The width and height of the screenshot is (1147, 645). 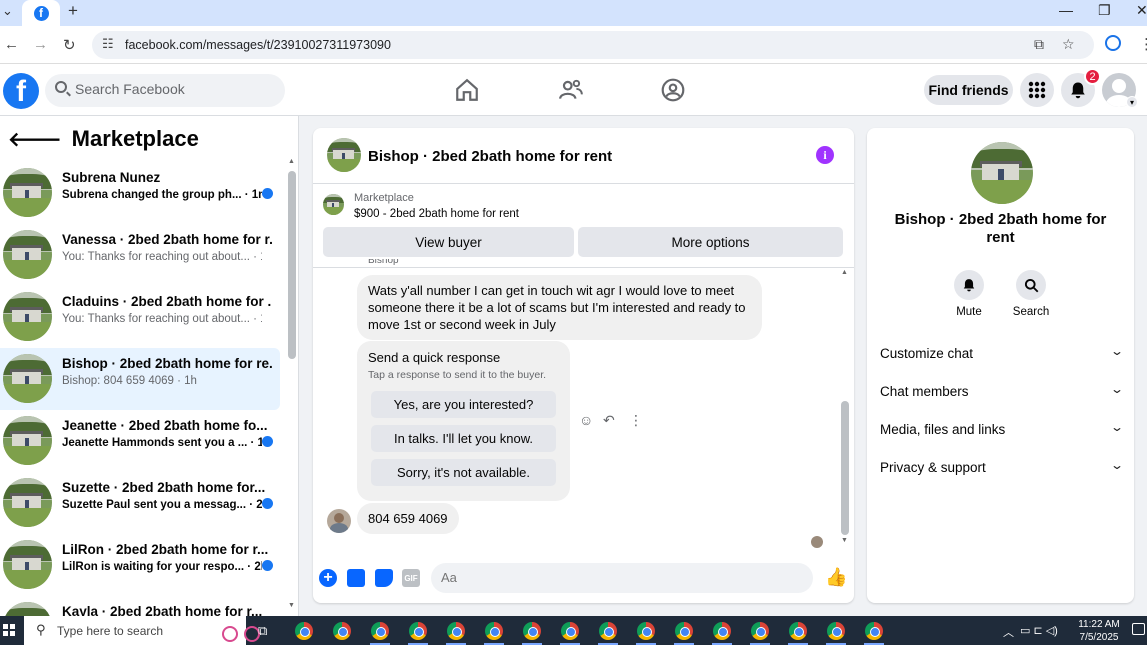 I want to click on friends-icon, so click(x=571, y=90).